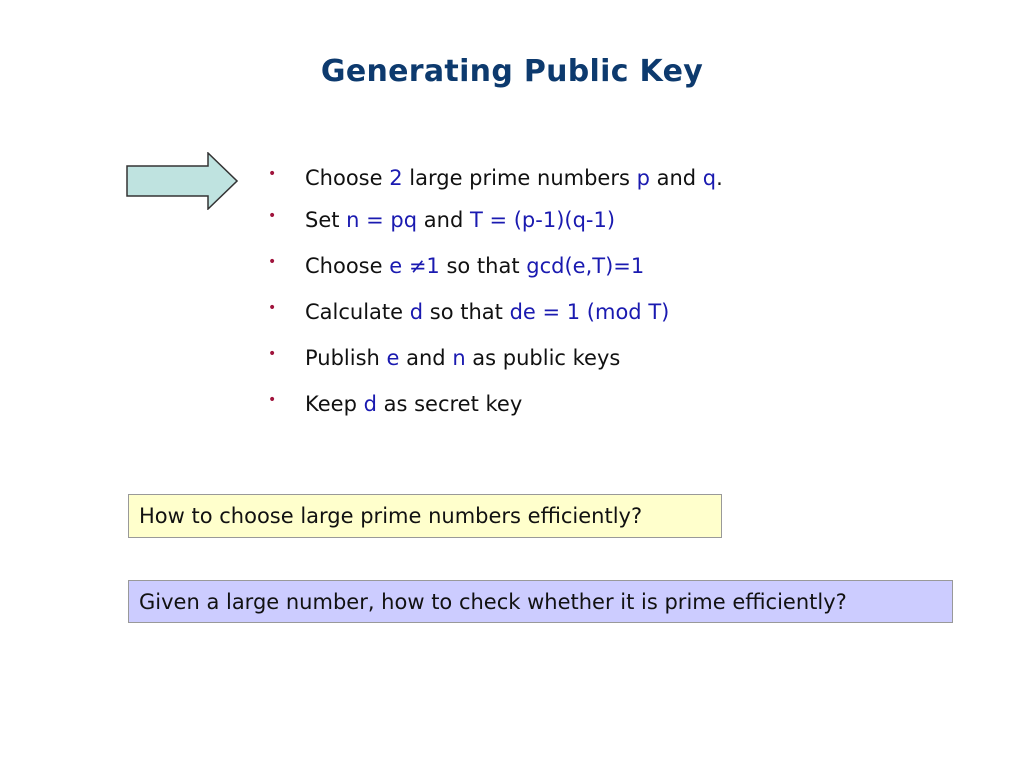  I want to click on bullet-item: • Keep d as secret key, so click(394, 404).